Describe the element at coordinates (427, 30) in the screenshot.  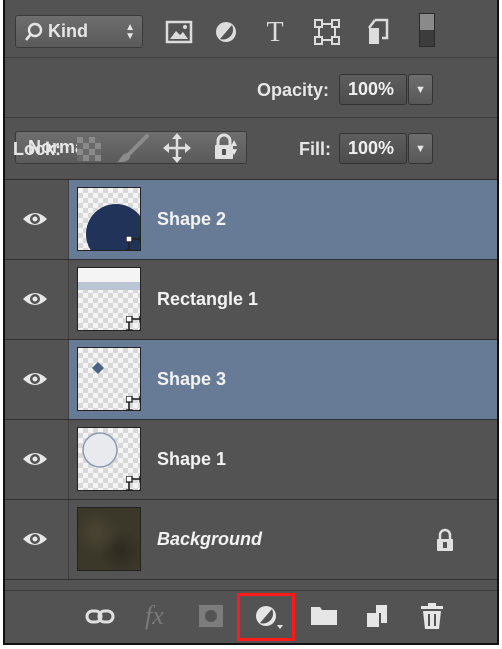
I see `filter-toggle-icon` at that location.